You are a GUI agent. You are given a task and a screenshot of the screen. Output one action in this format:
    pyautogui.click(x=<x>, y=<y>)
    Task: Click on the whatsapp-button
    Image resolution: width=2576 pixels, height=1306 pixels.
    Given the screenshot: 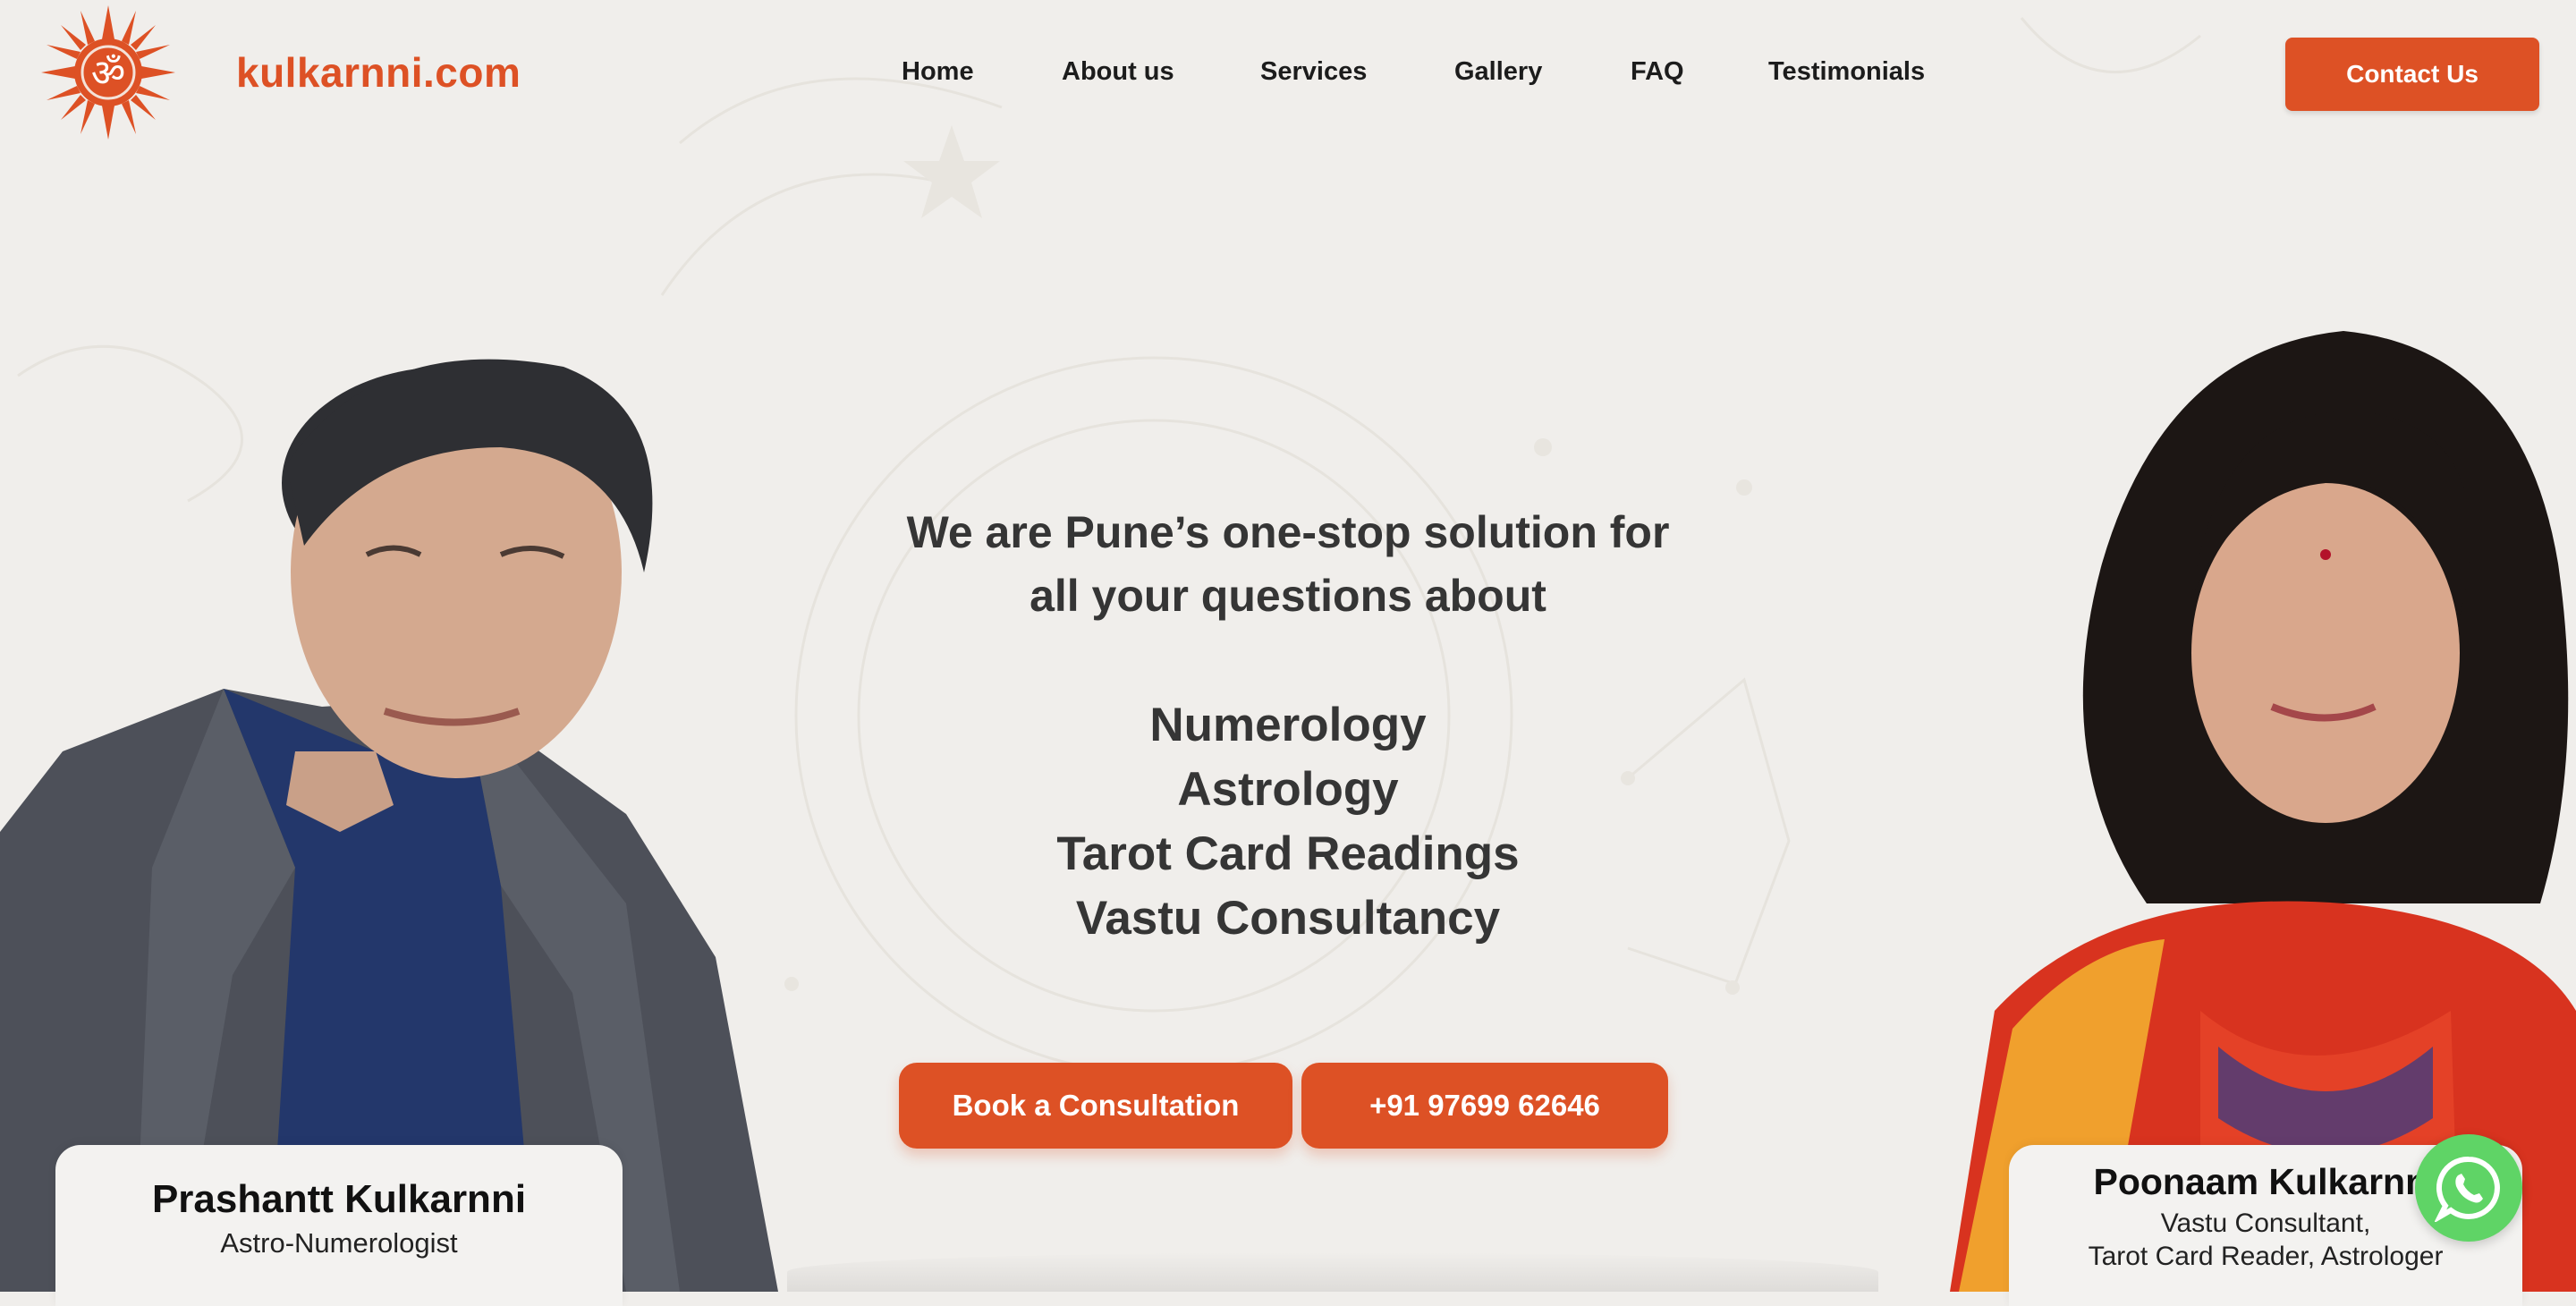 What is the action you would take?
    pyautogui.click(x=2468, y=1188)
    